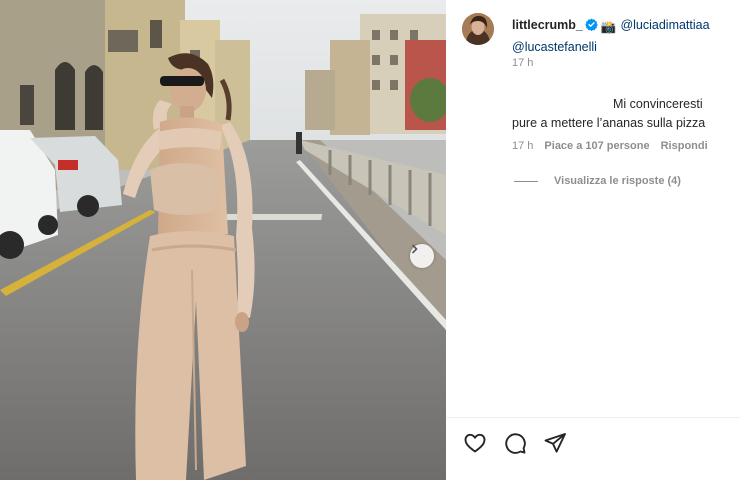 The width and height of the screenshot is (740, 480). What do you see at coordinates (684, 146) in the screenshot?
I see `reply-button: Rispondi` at bounding box center [684, 146].